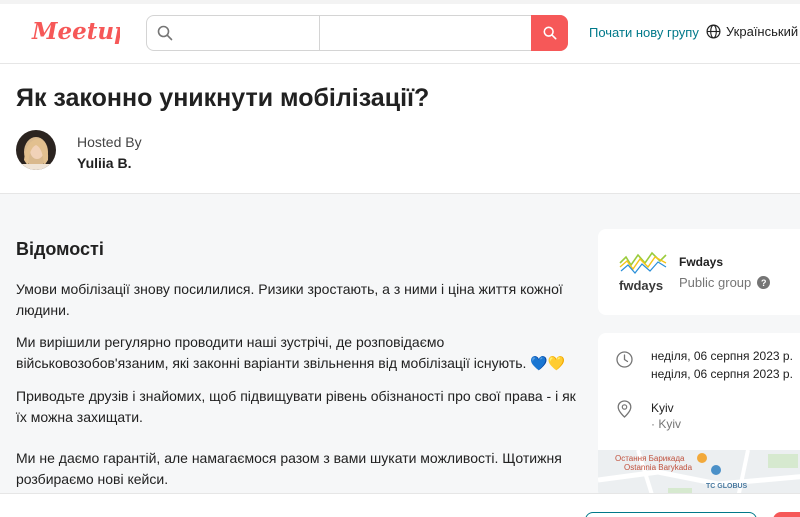 This screenshot has width=800, height=517. What do you see at coordinates (727, 486) in the screenshot?
I see `map-label: TC GLOBUS` at bounding box center [727, 486].